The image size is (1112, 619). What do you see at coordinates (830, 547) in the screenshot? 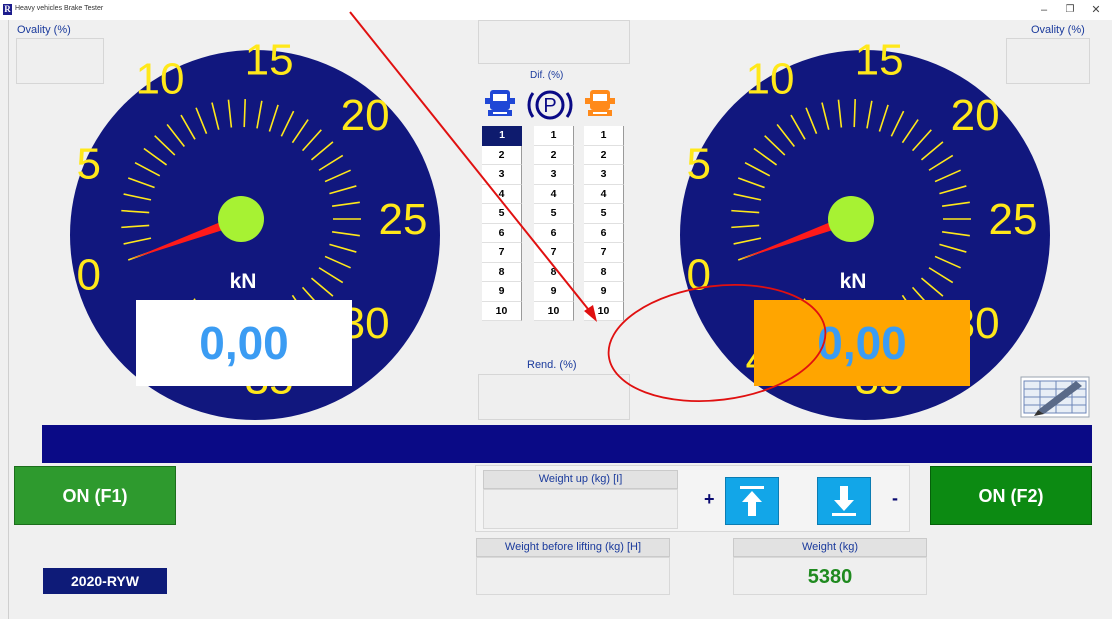
I see `weight-label: Weight (kg)` at bounding box center [830, 547].